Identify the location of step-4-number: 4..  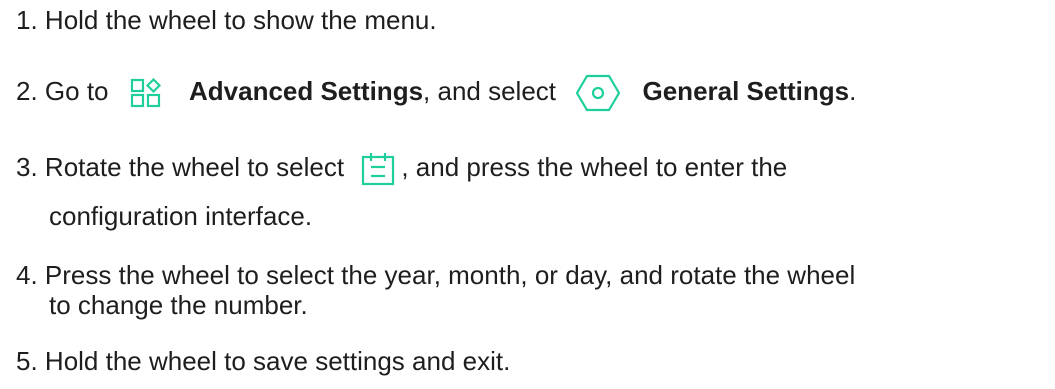
(27, 275).